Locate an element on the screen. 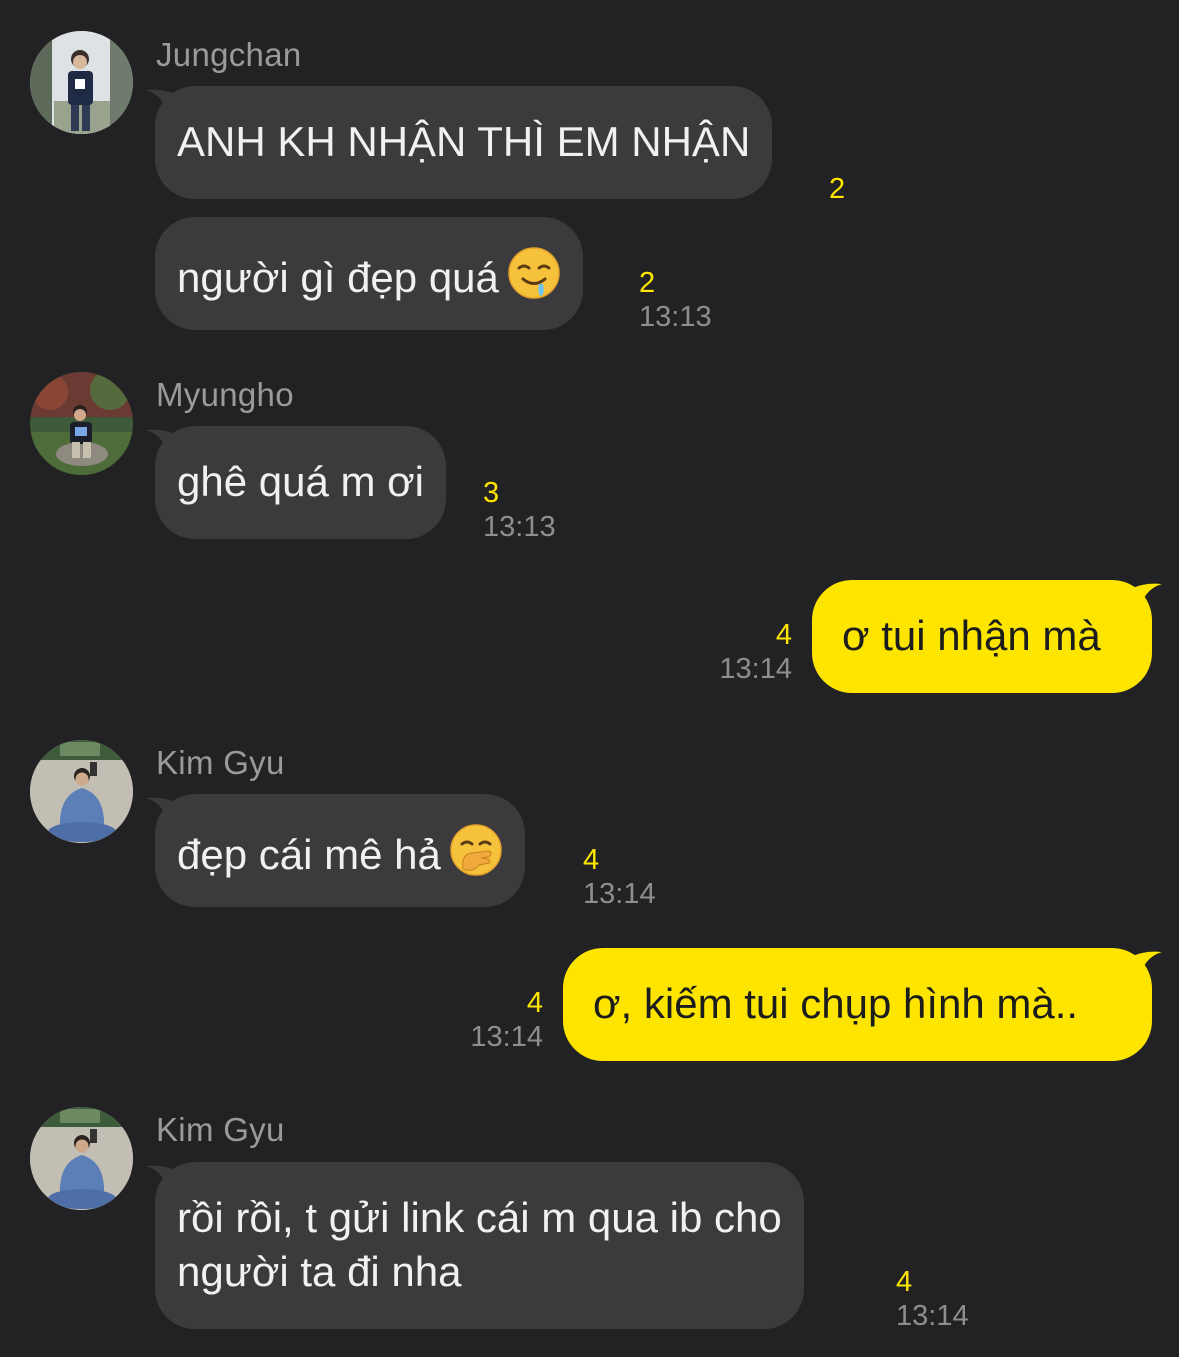  unread-count: 3 is located at coordinates (491, 493).